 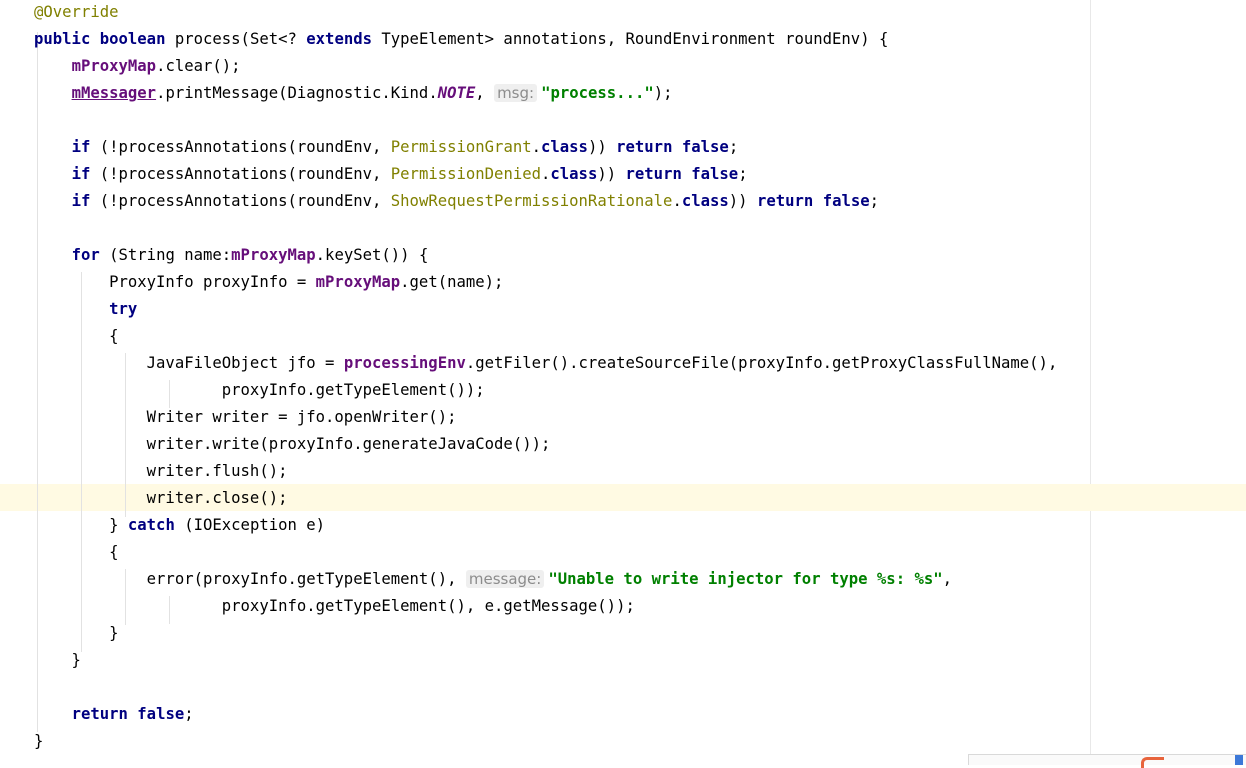 I want to click on code-line: return false;, so click(x=114, y=714).